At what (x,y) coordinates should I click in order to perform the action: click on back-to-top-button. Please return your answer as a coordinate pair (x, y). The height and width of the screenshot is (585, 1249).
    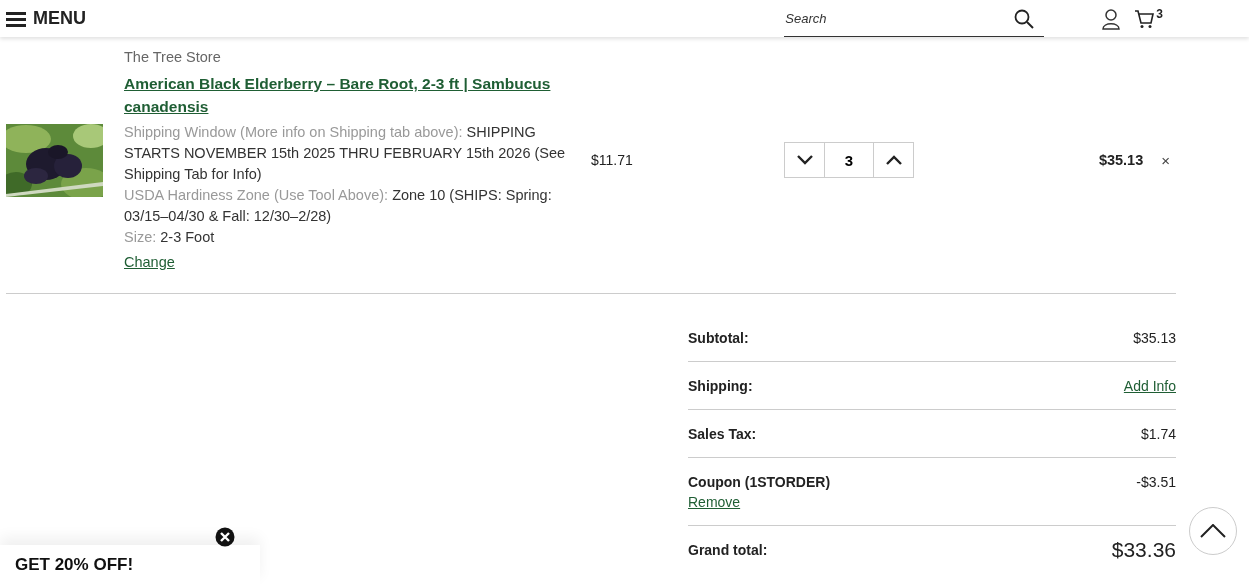
    Looking at the image, I should click on (1213, 531).